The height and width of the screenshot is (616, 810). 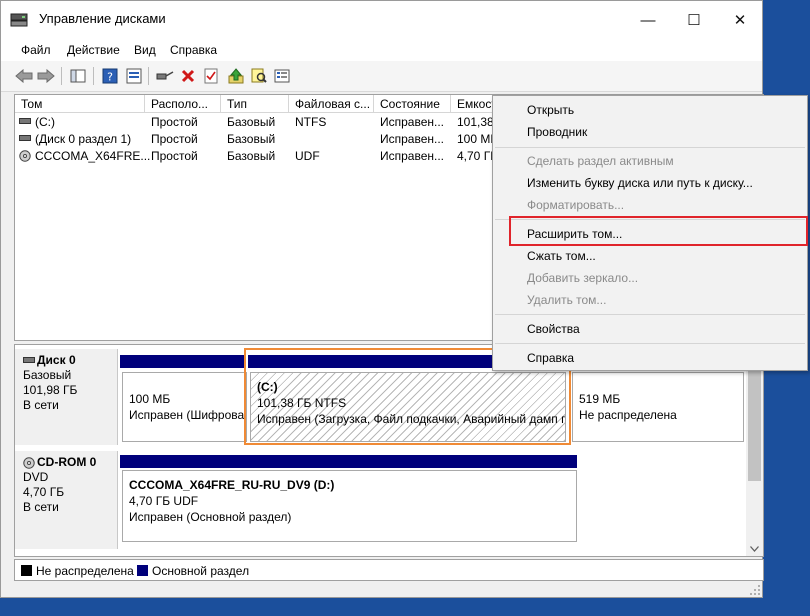 What do you see at coordinates (85, 571) in the screenshot?
I see `legend-unallocated: Не распределена` at bounding box center [85, 571].